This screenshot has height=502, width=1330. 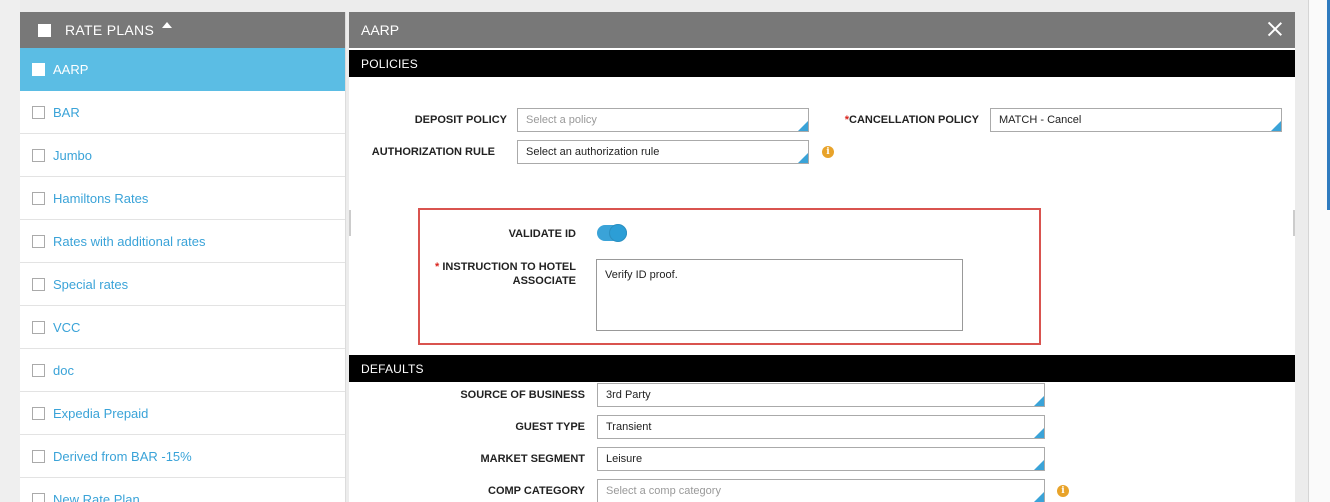 What do you see at coordinates (492, 274) in the screenshot?
I see `instruction-label: * INSTRUCTION TO HOTEL ASSOCIATE` at bounding box center [492, 274].